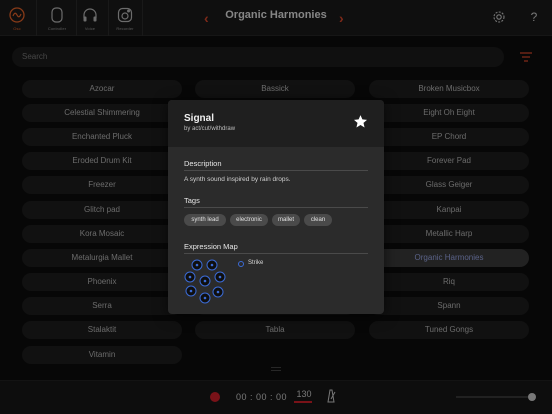  What do you see at coordinates (205, 220) in the screenshot?
I see `tag-chip: synth lead` at bounding box center [205, 220].